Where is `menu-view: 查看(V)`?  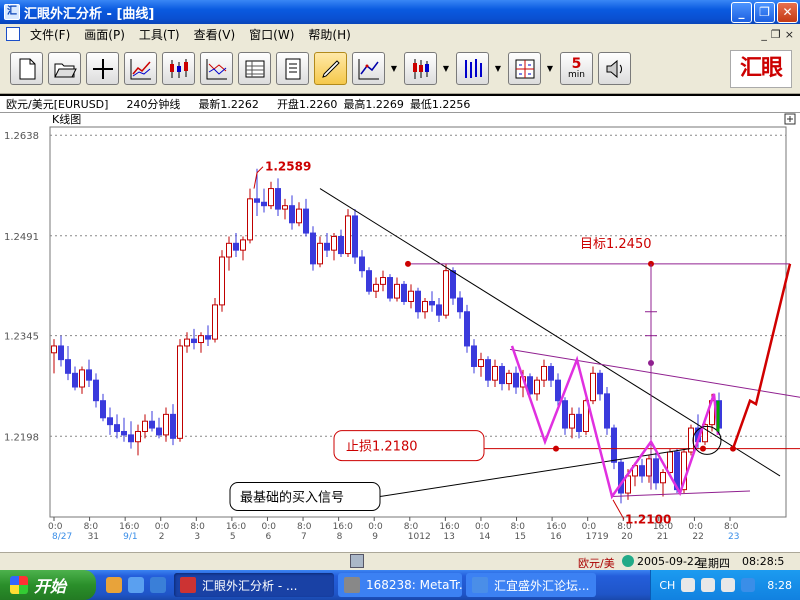
menu-view: 查看(V) is located at coordinates (218, 34).